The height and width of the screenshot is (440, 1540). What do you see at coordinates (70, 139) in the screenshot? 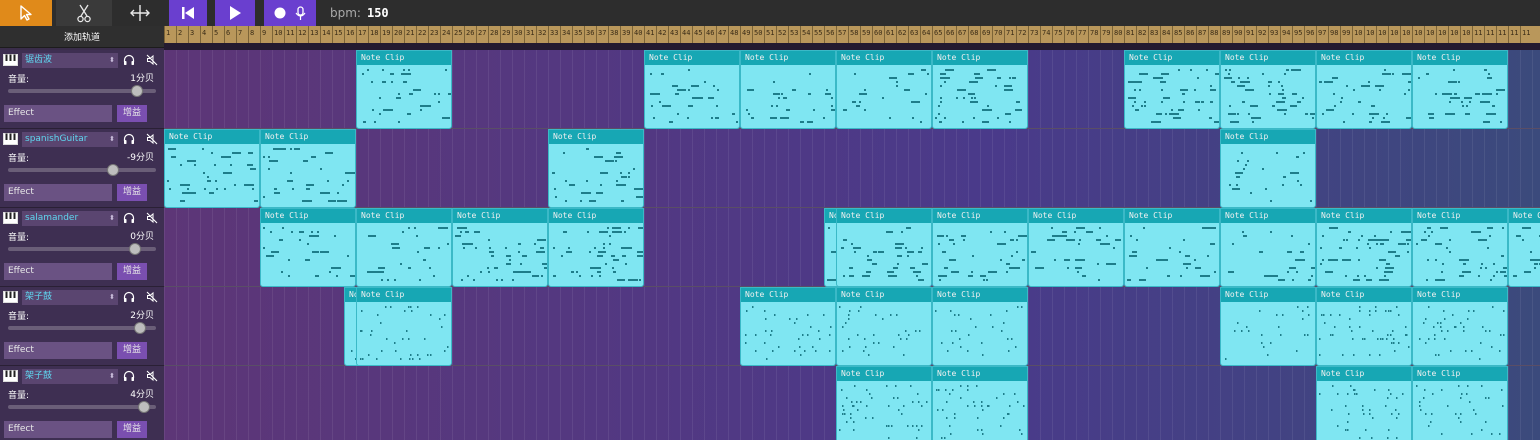
I see `track-name-select: spanishGuitar ⬍` at bounding box center [70, 139].